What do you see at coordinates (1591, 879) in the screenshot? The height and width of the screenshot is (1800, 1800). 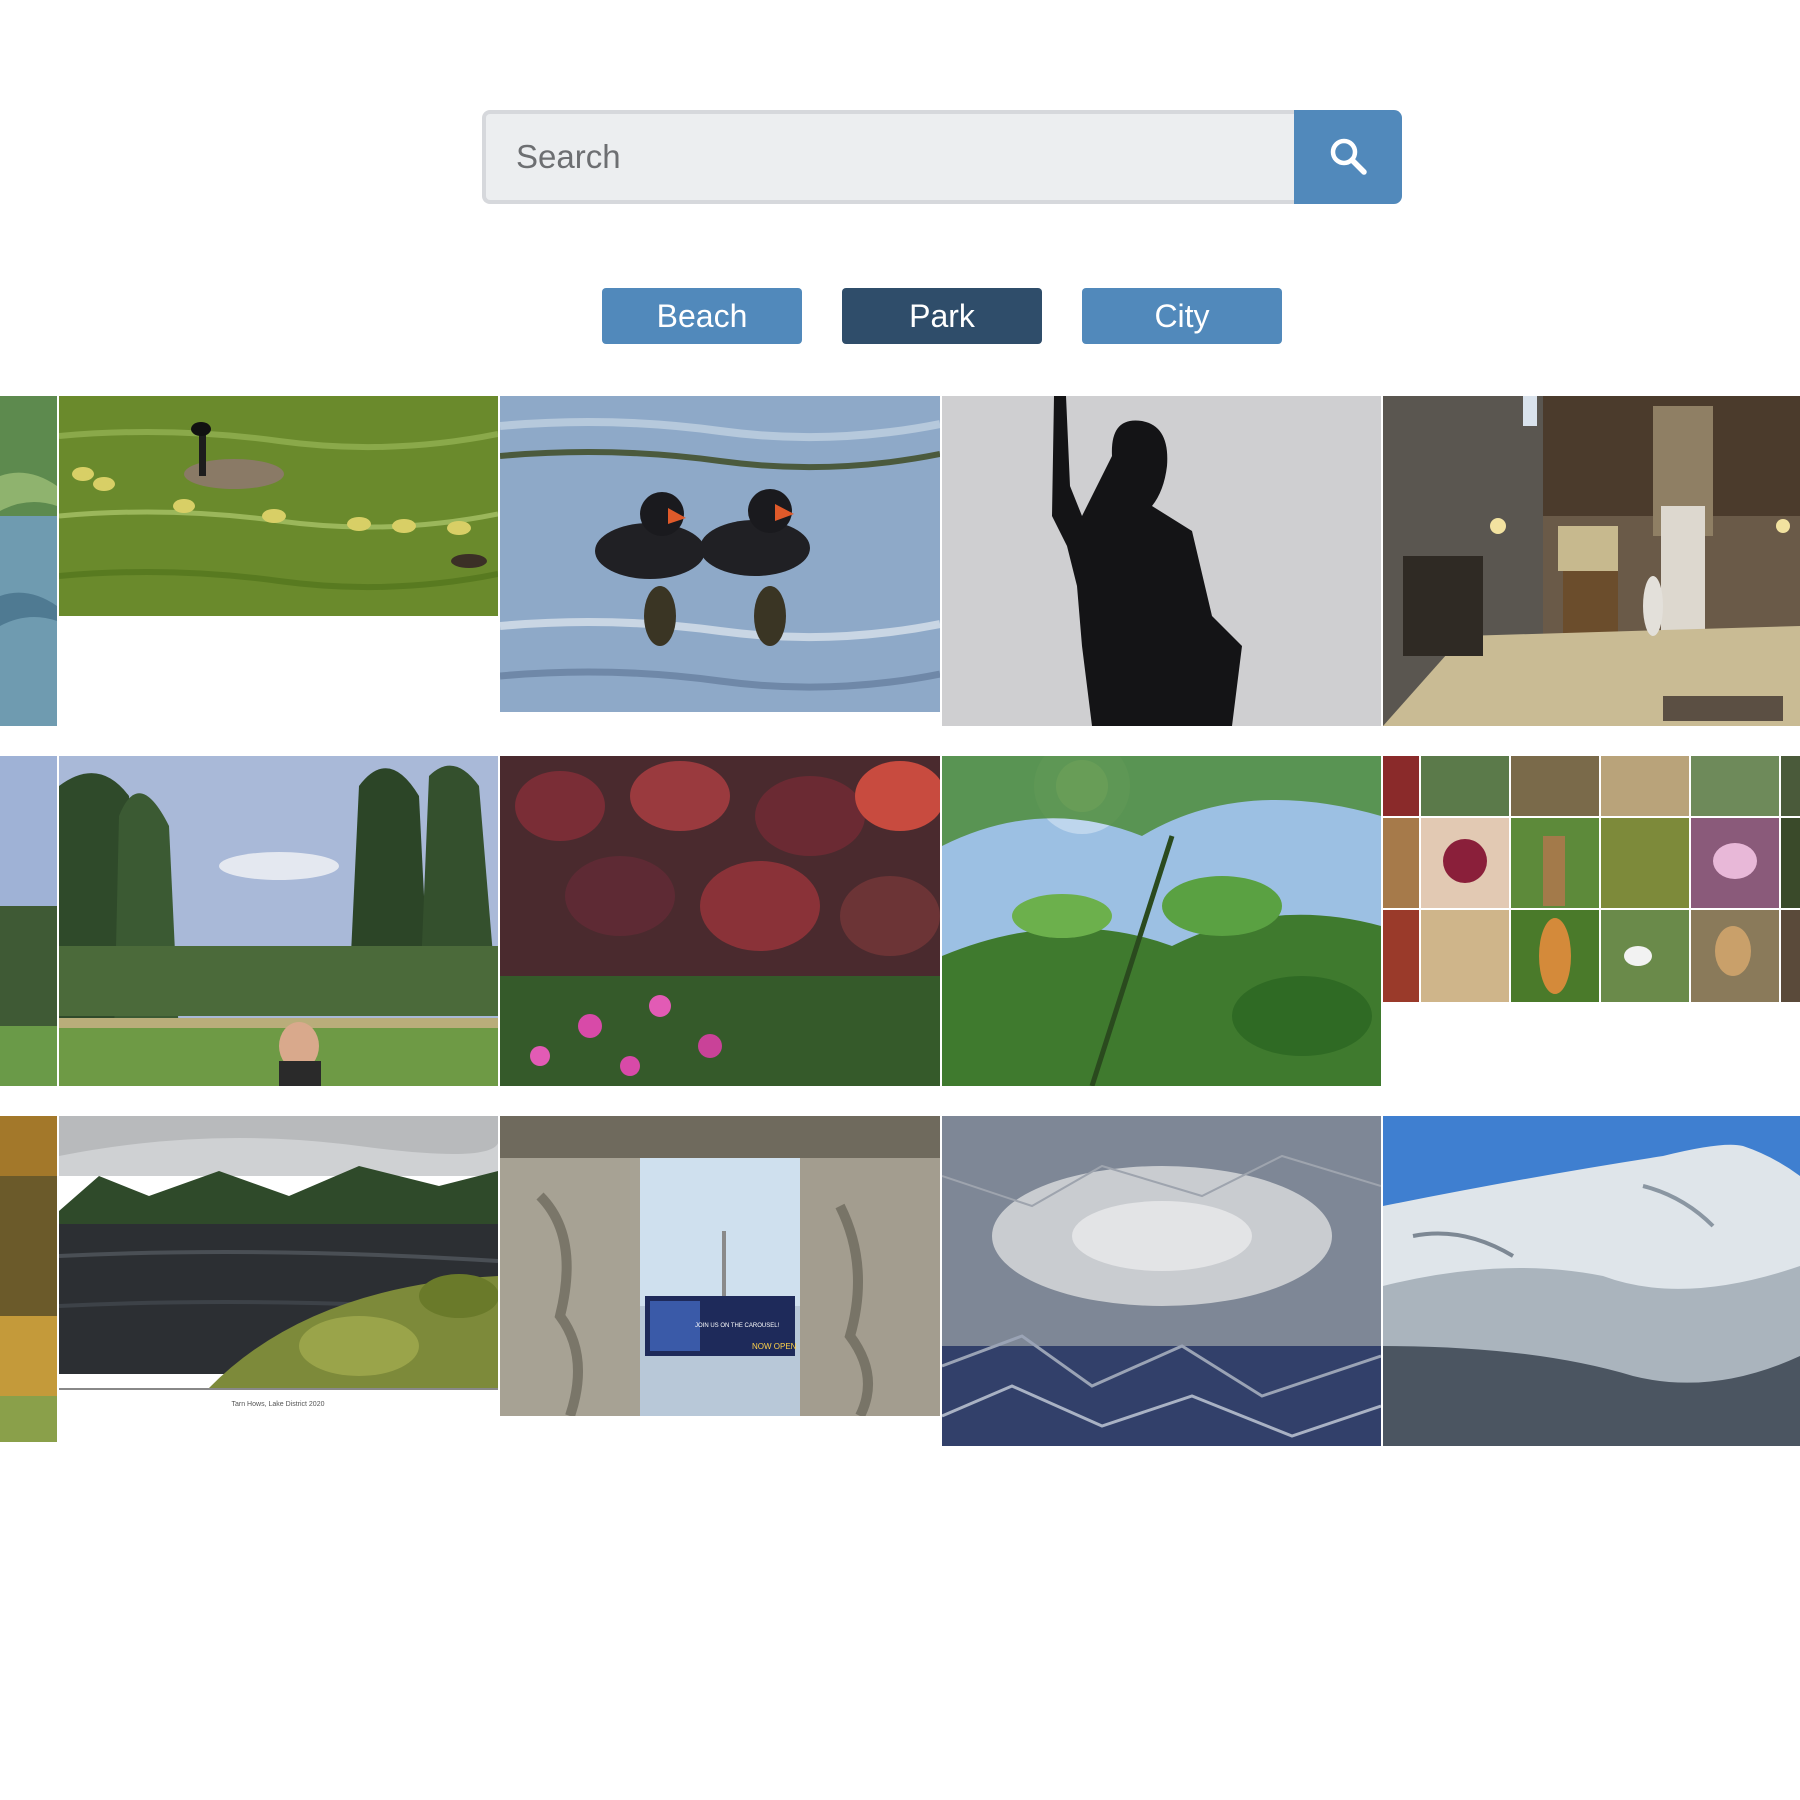 I see `photo-park-collage` at bounding box center [1591, 879].